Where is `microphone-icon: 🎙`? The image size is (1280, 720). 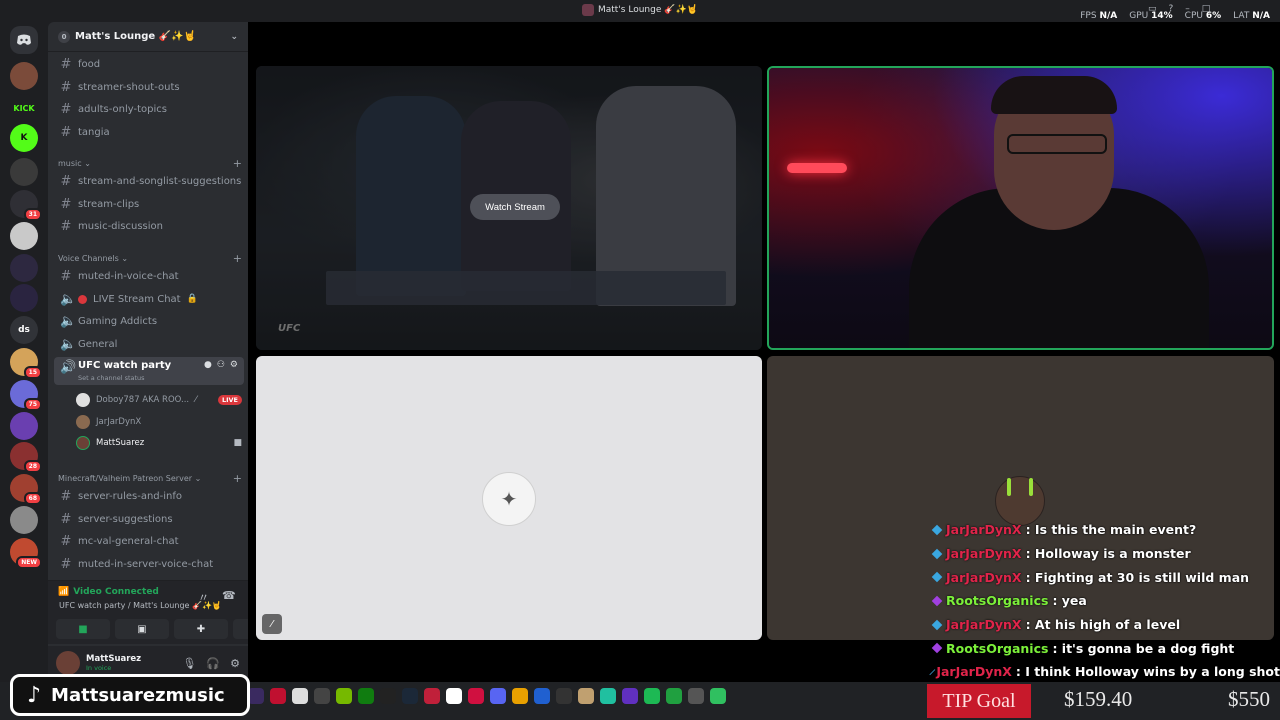
microphone-icon: 🎙 is located at coordinates (189, 663).